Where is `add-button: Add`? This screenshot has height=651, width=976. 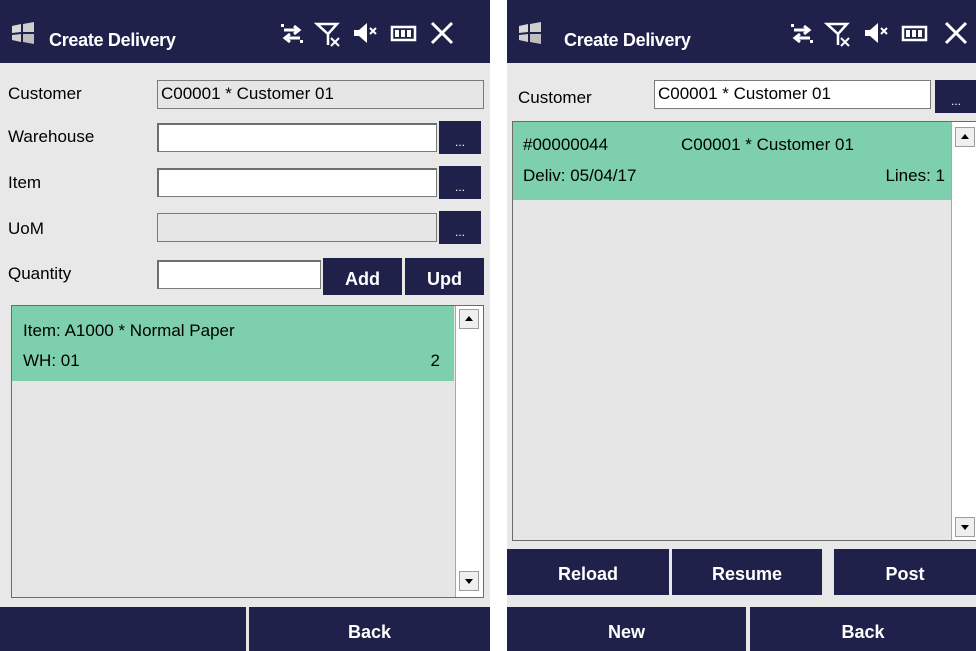
add-button: Add is located at coordinates (362, 276).